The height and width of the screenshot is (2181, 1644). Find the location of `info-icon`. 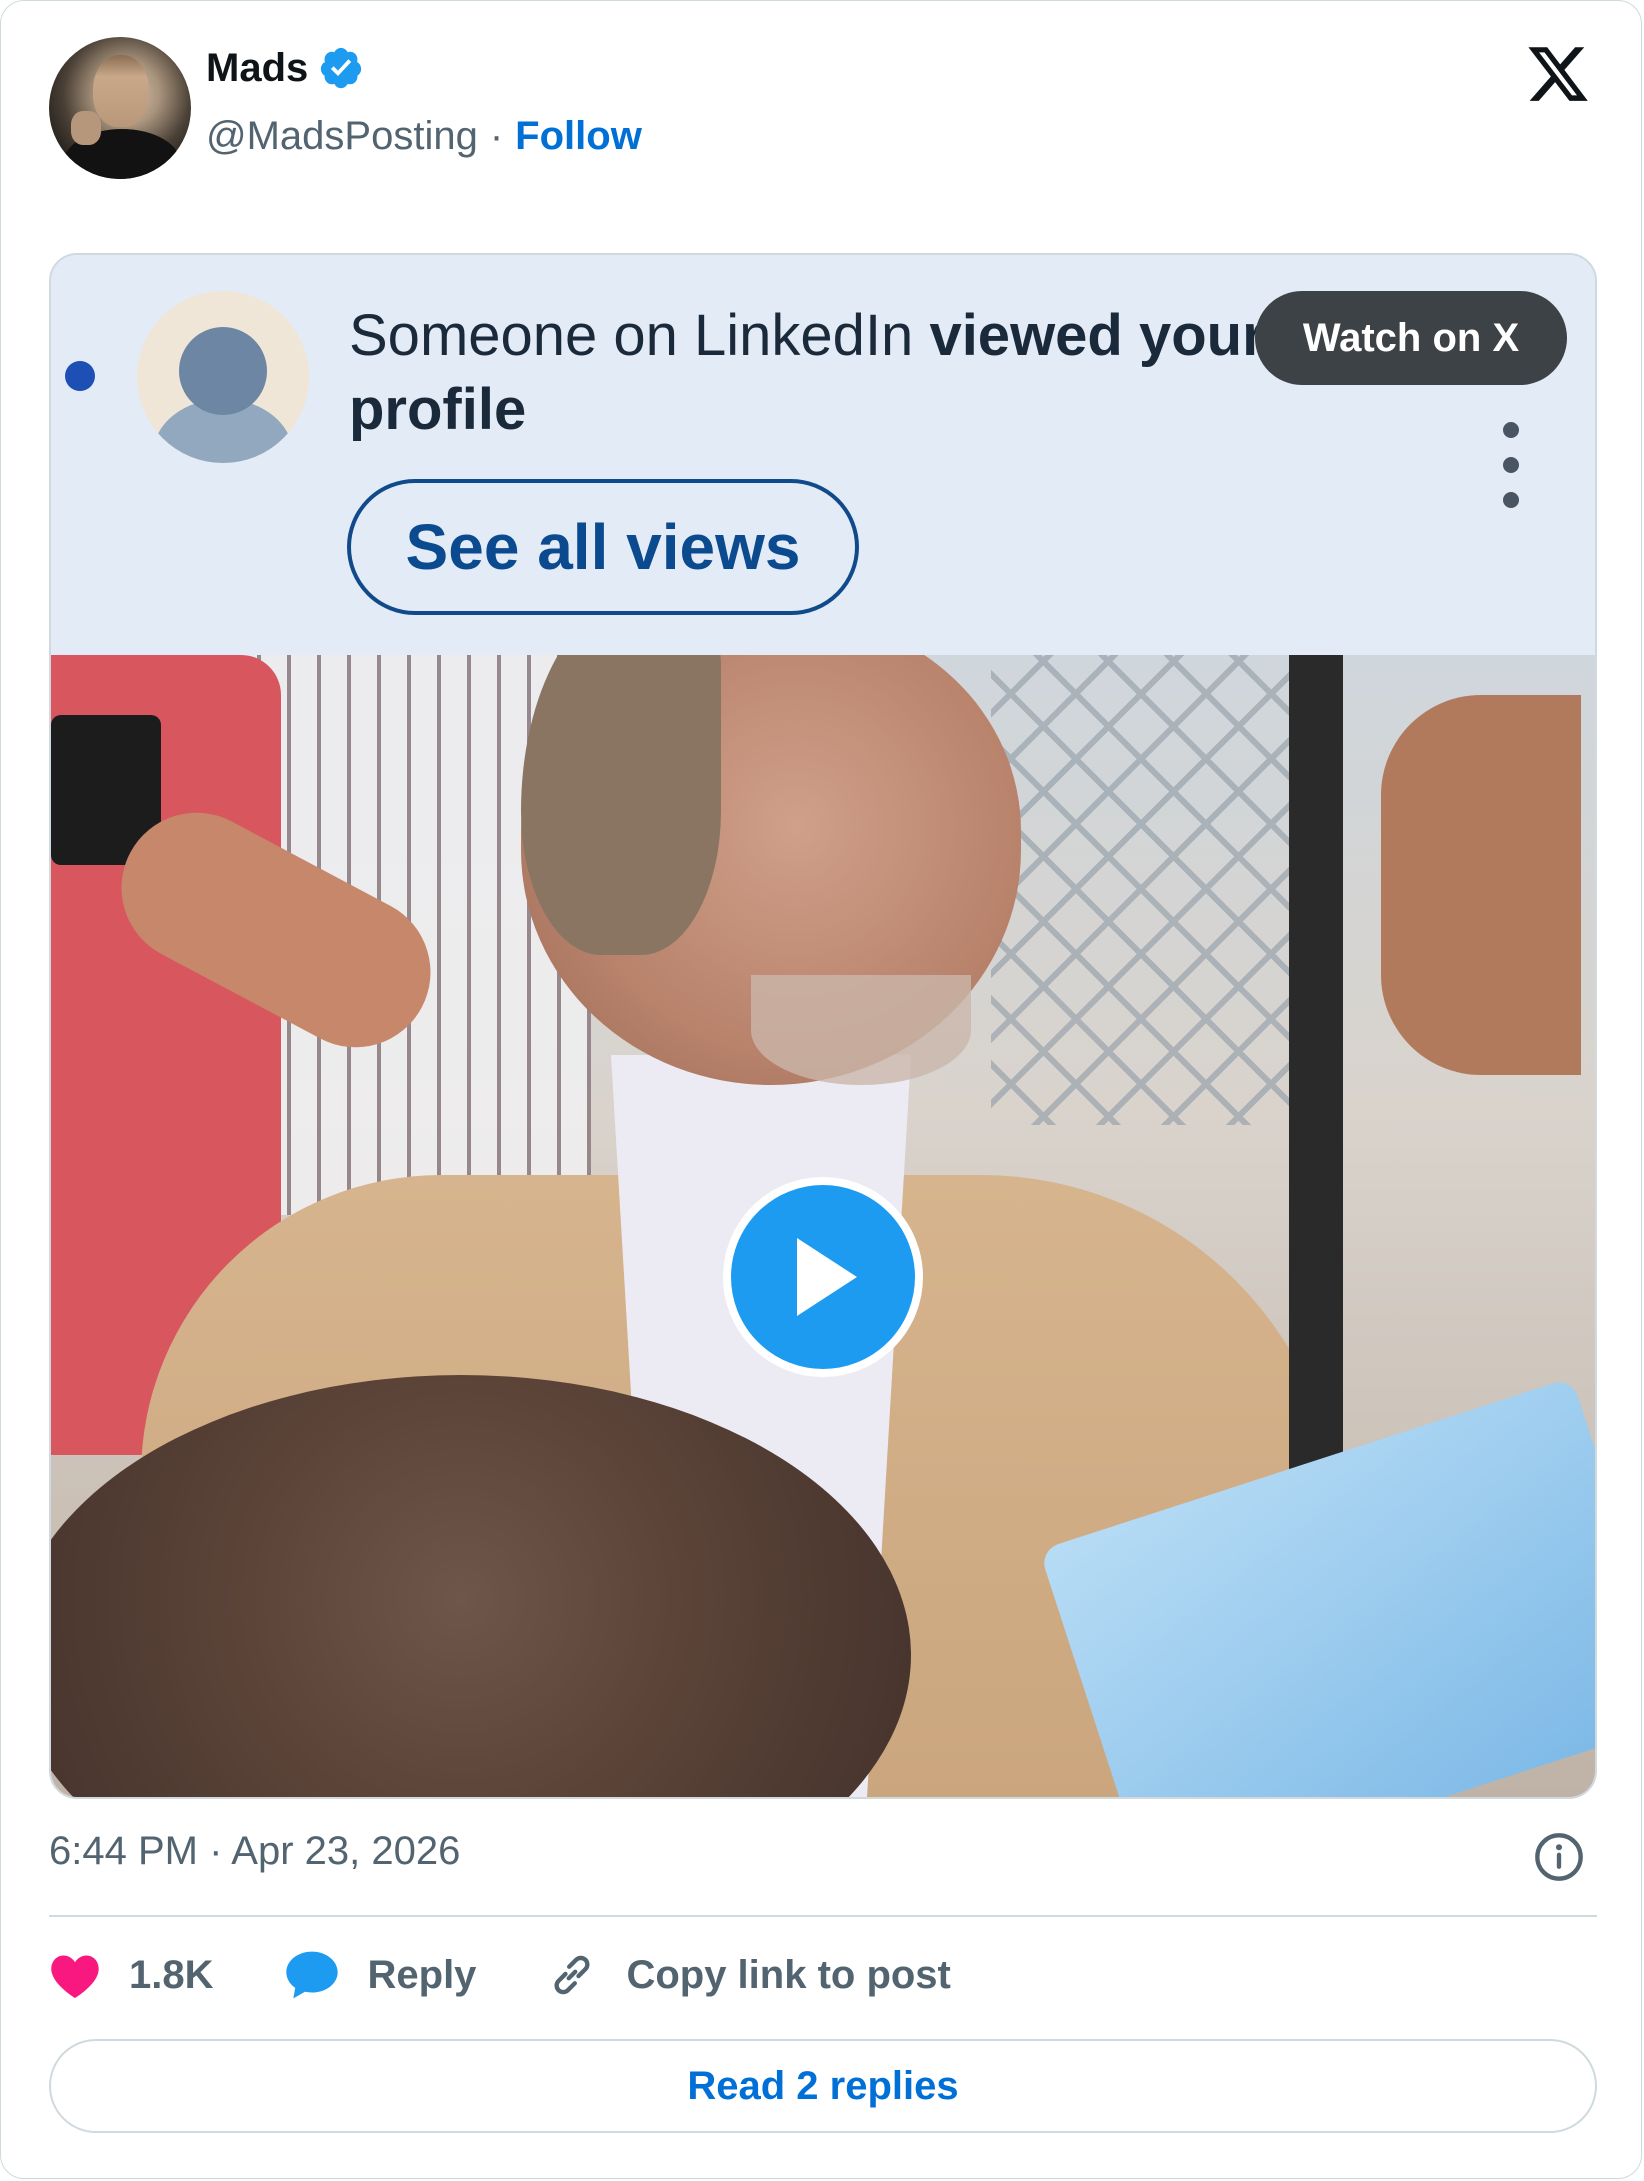

info-icon is located at coordinates (1559, 1857).